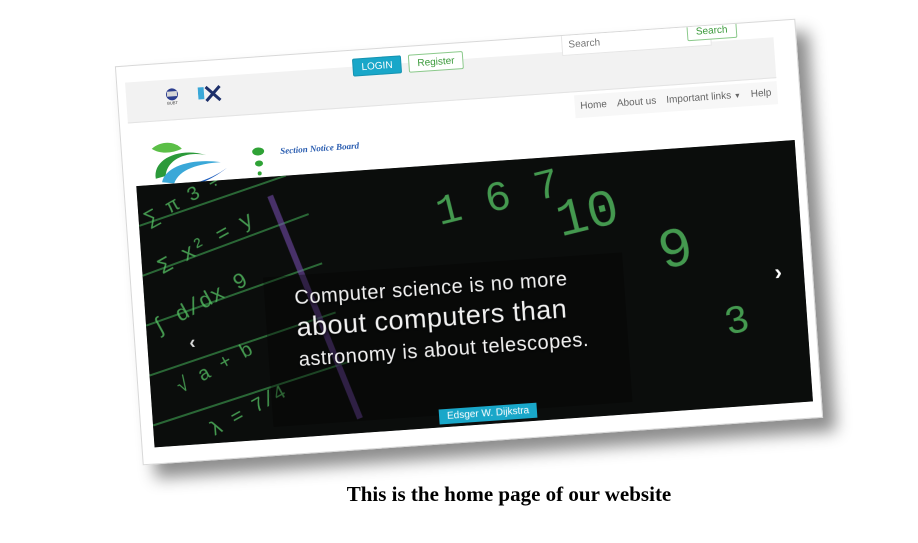 Image resolution: width=918 pixels, height=543 pixels. I want to click on chevron-down-icon: ▼, so click(737, 96).